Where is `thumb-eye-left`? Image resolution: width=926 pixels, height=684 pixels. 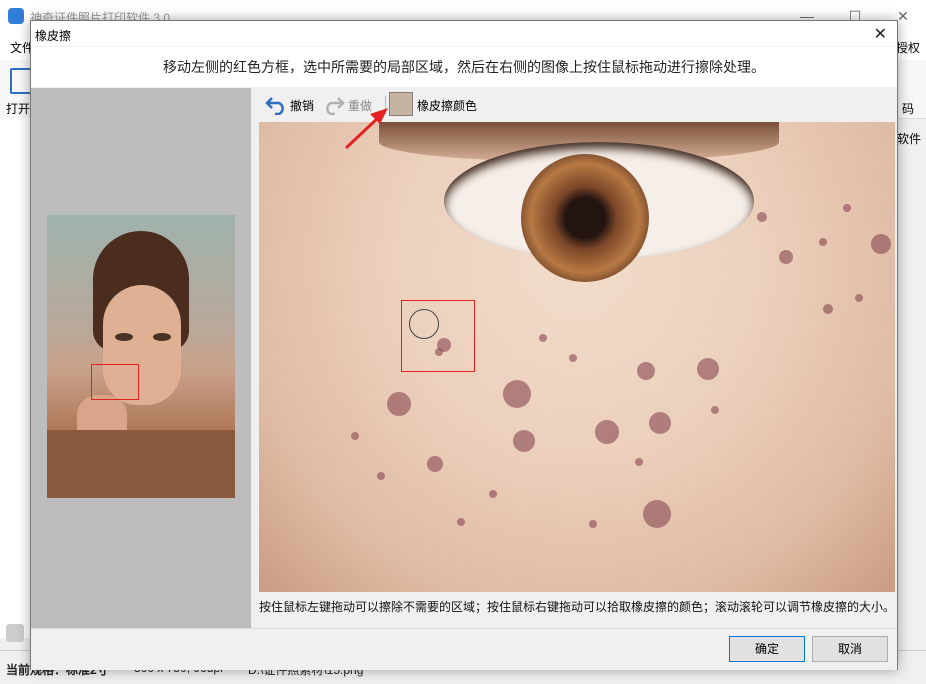
thumb-eye-left is located at coordinates (124, 337).